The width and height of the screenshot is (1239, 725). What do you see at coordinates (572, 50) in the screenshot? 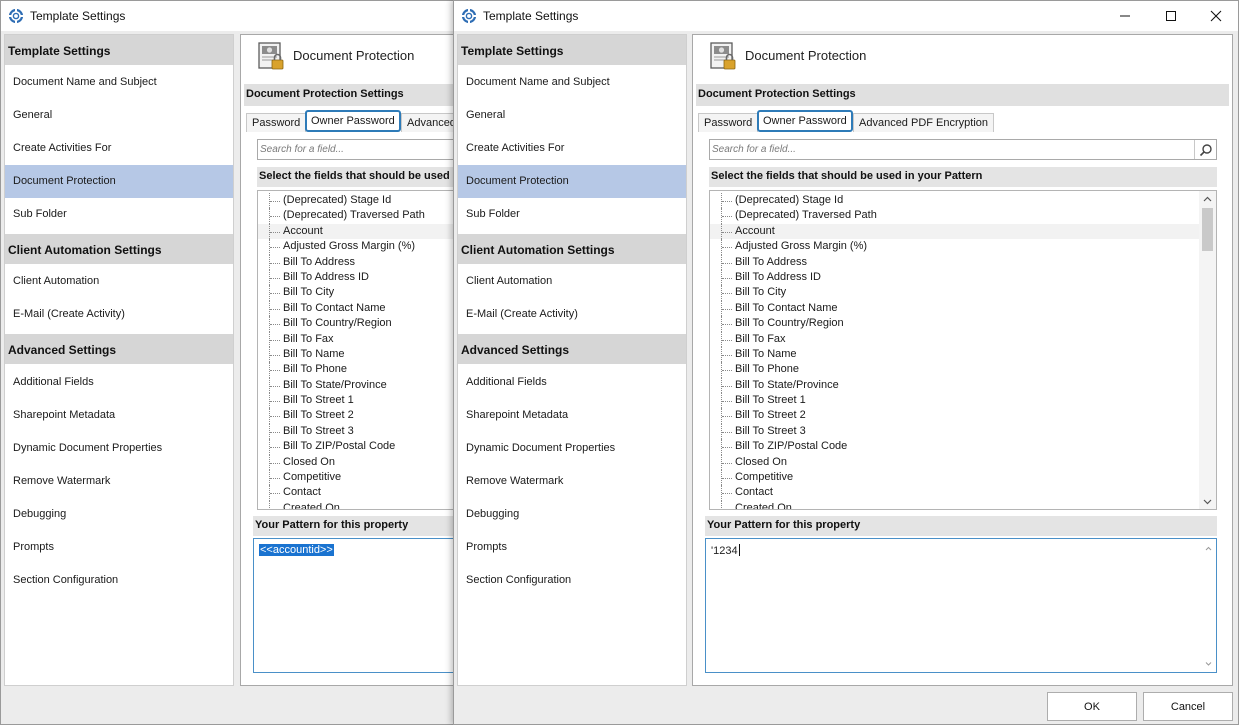
I see `sidebar-section-header: Template Settings` at bounding box center [572, 50].